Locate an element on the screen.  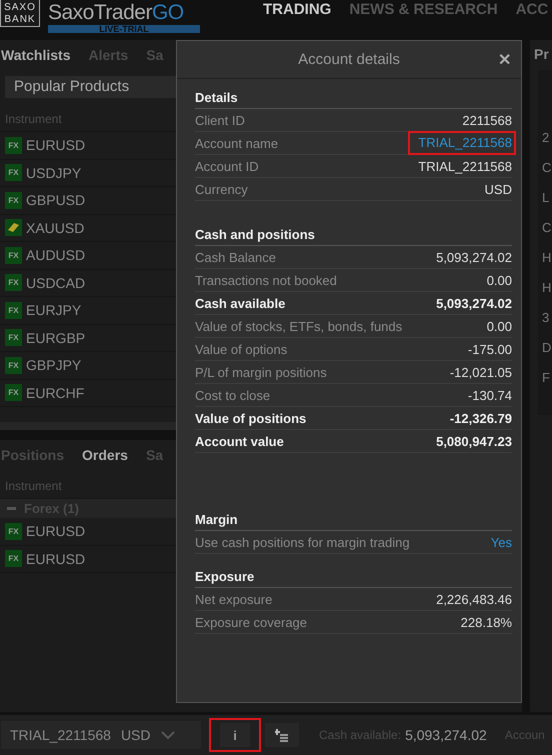
collapse-icon is located at coordinates (11, 508).